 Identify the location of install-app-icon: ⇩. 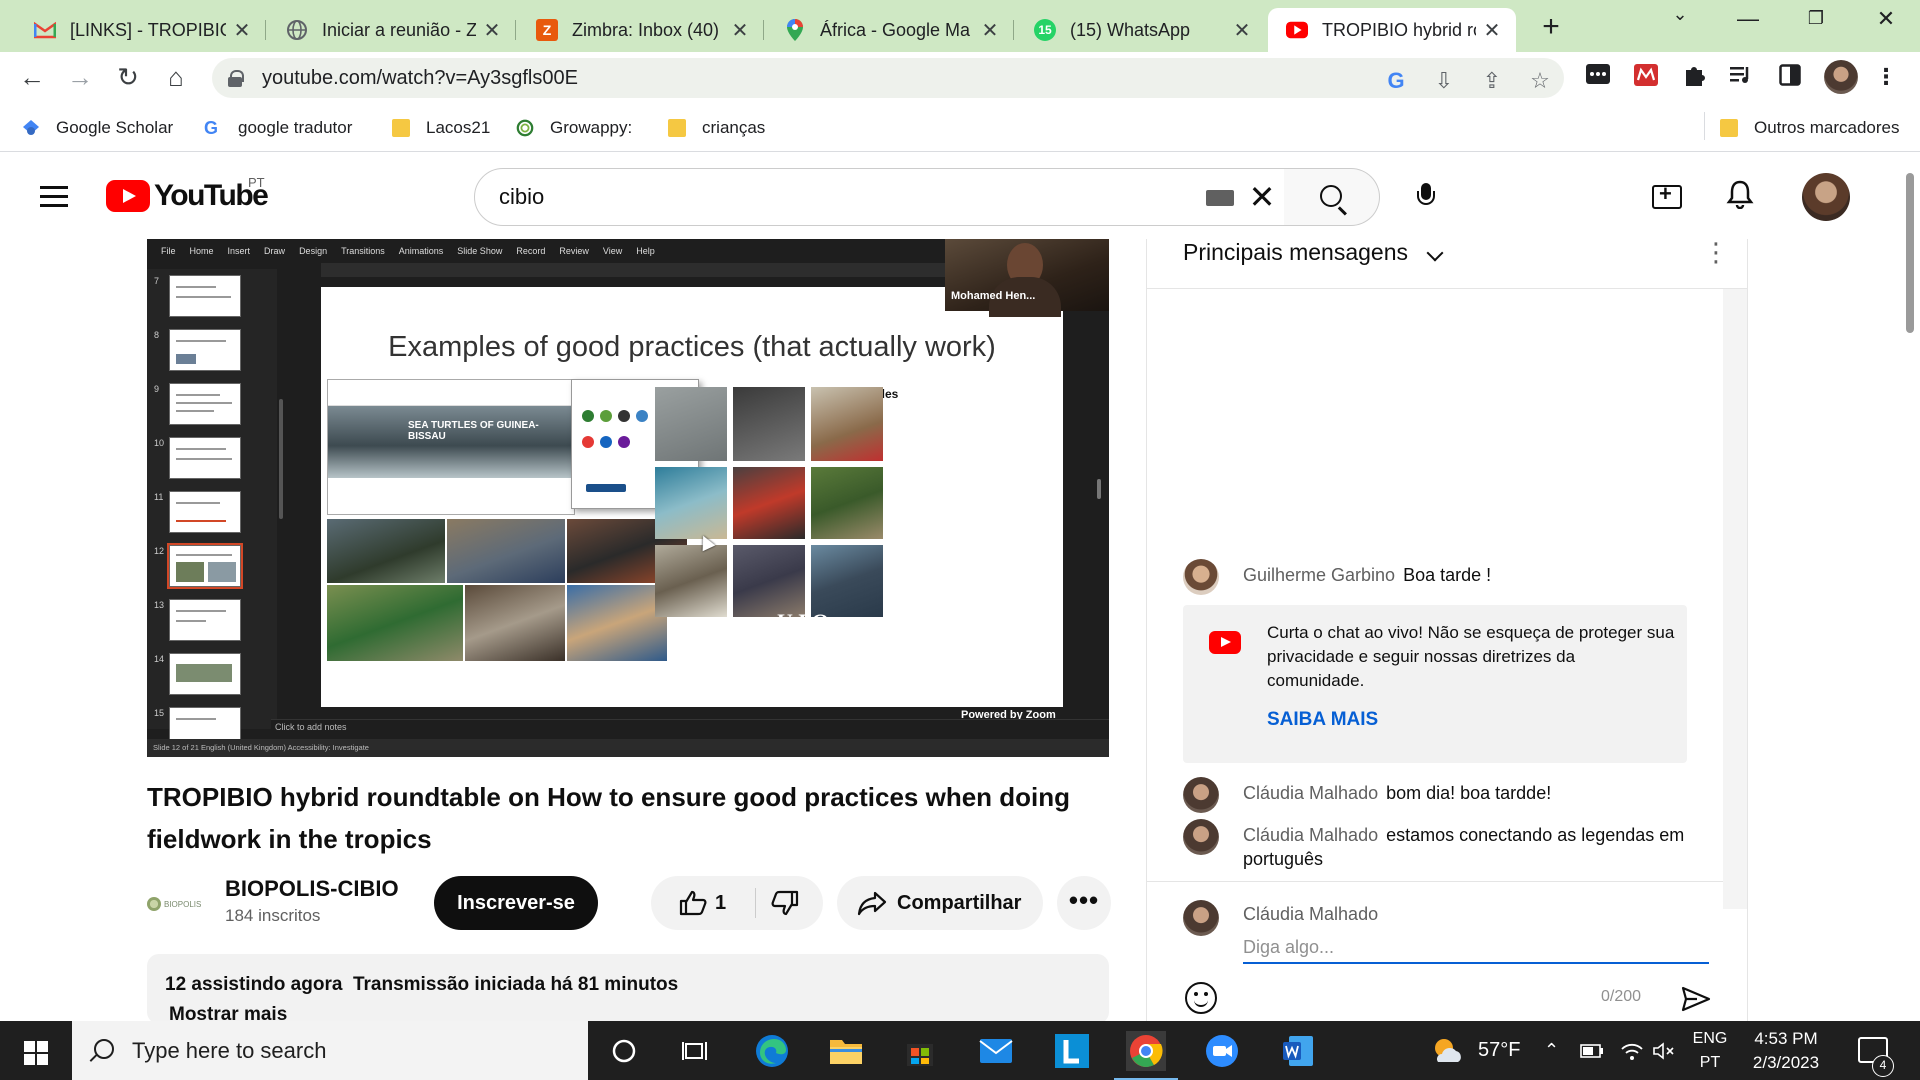
(1444, 82).